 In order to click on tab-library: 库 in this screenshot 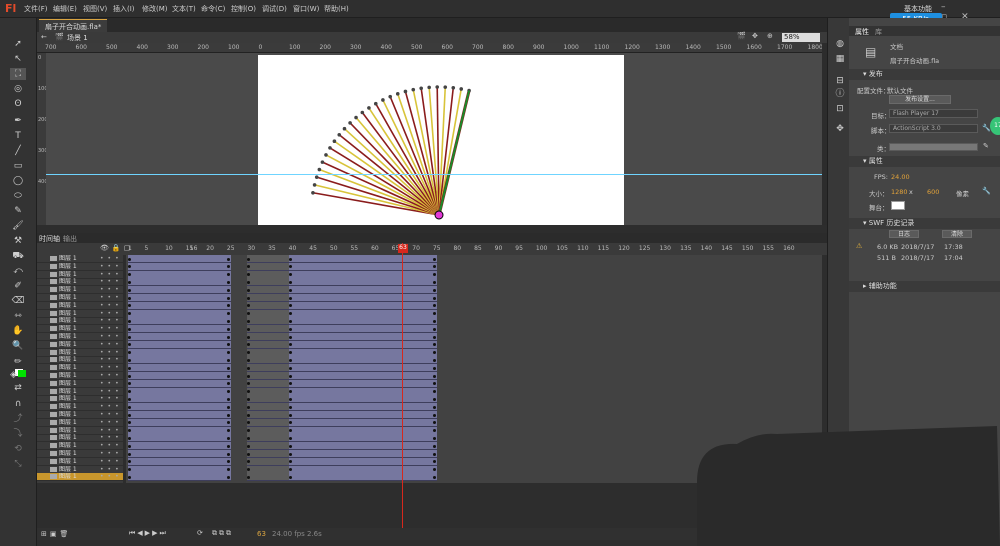, I will do `click(878, 32)`.